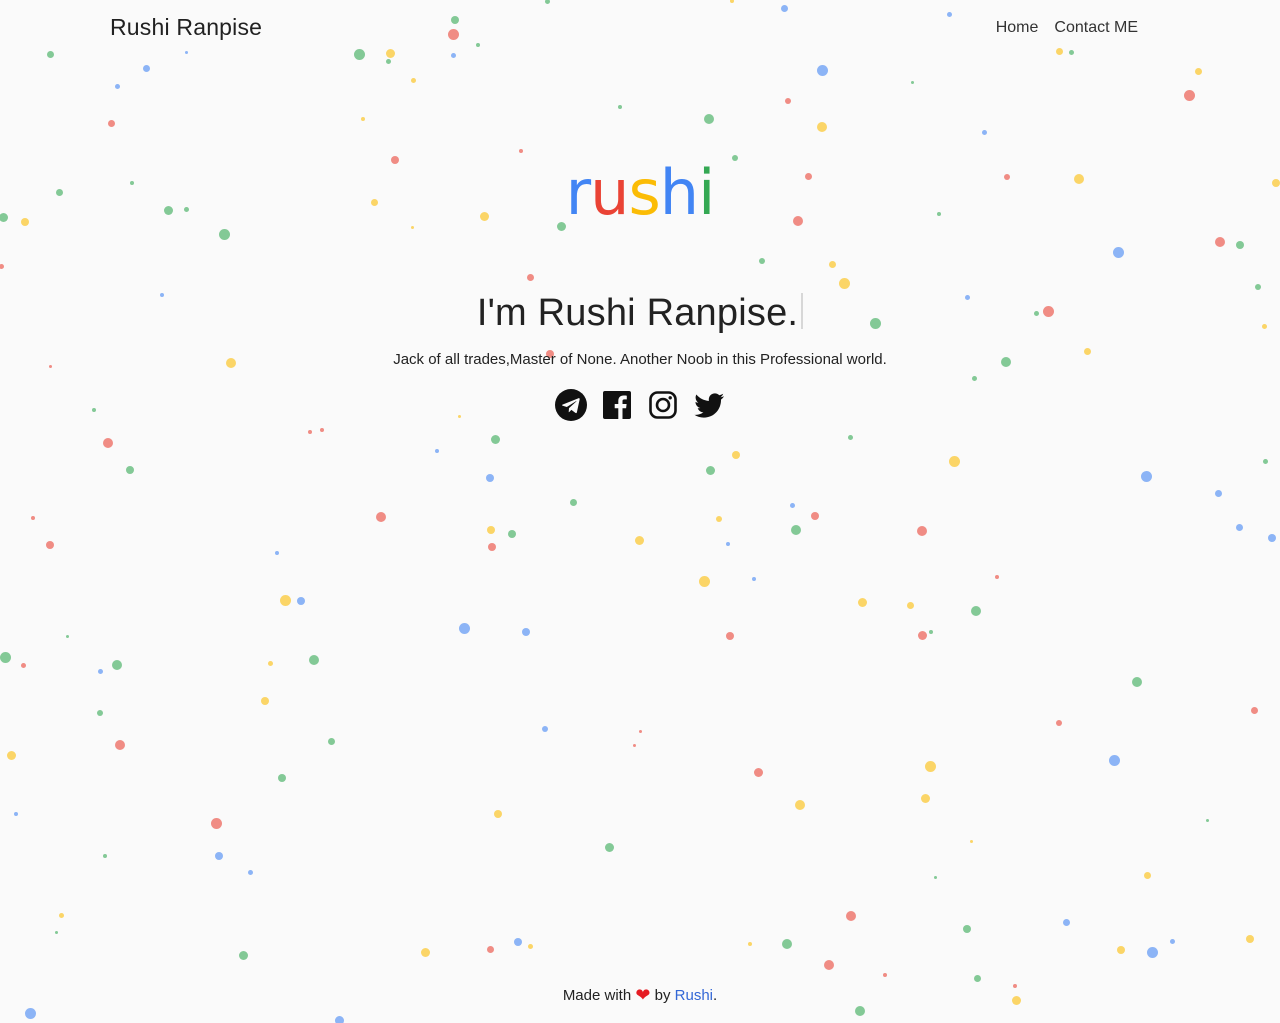 The height and width of the screenshot is (1023, 1280). I want to click on footer-by: by, so click(662, 995).